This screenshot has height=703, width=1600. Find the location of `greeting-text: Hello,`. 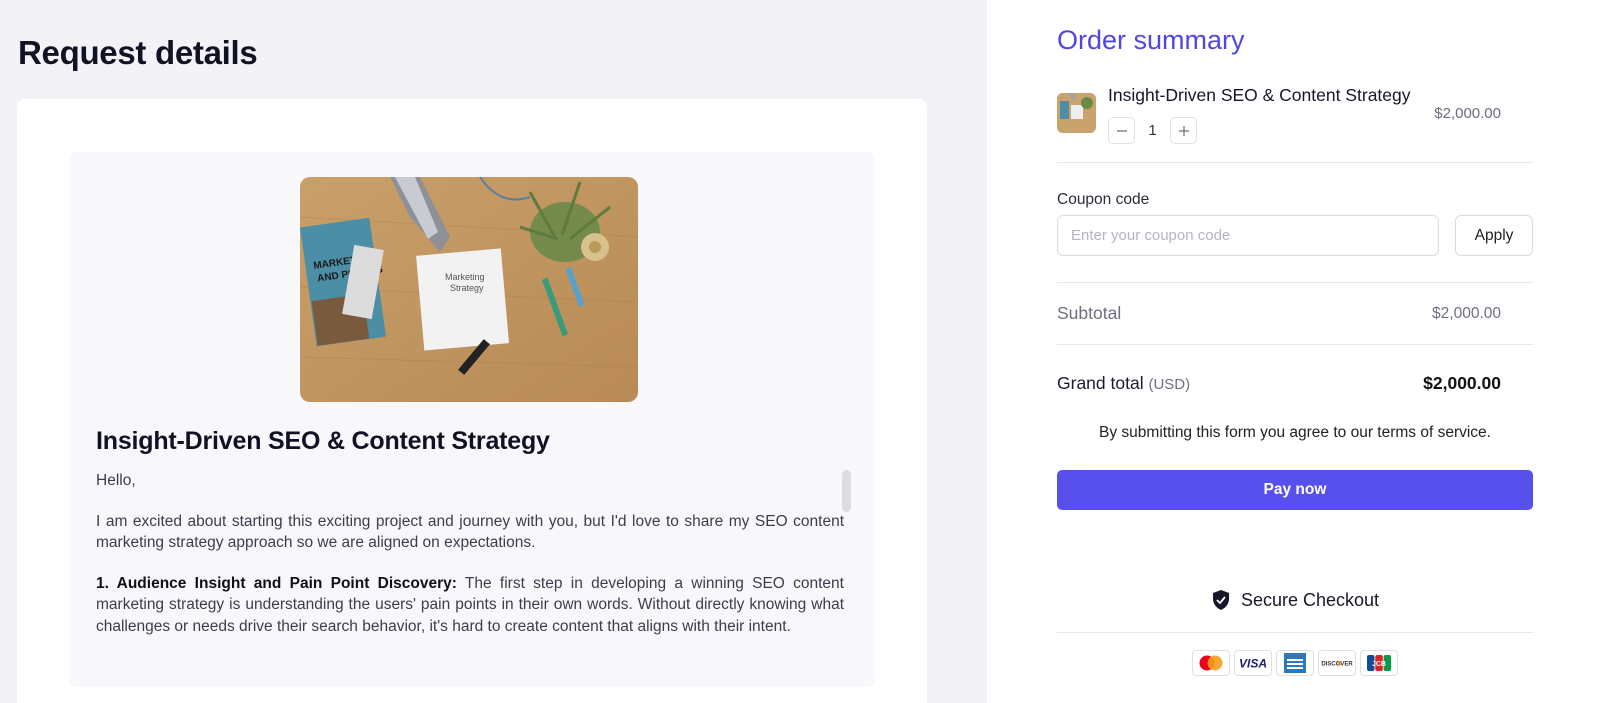

greeting-text: Hello, is located at coordinates (116, 480).